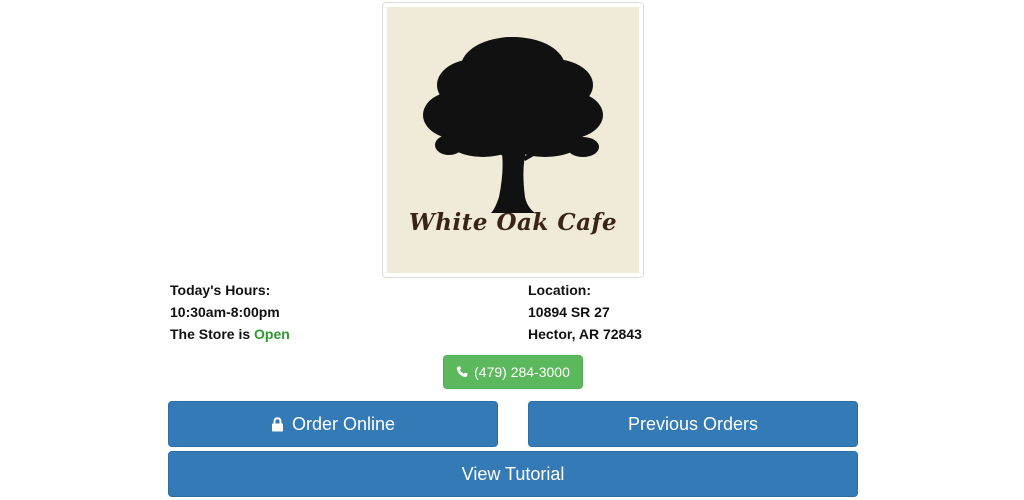  Describe the element at coordinates (272, 334) in the screenshot. I see `store-status-value: Open` at that location.